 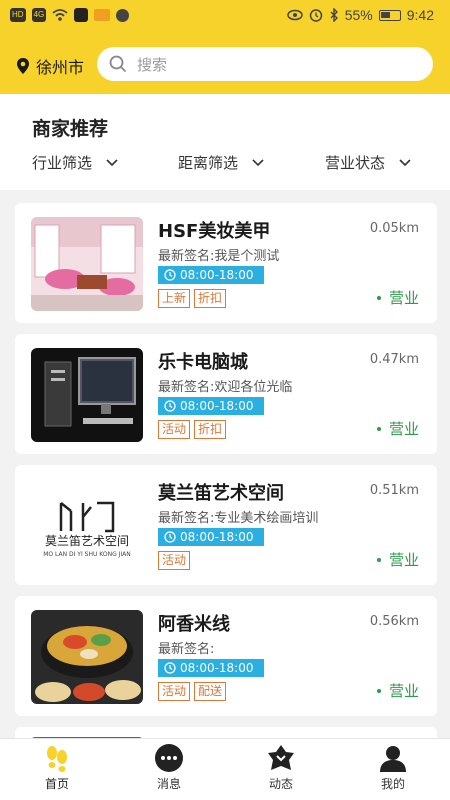 What do you see at coordinates (203, 362) in the screenshot?
I see `merchant-name: 乐卡电脑城` at bounding box center [203, 362].